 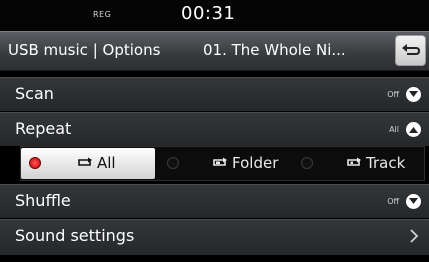 What do you see at coordinates (413, 129) in the screenshot?
I see `chevron-up-icon` at bounding box center [413, 129].